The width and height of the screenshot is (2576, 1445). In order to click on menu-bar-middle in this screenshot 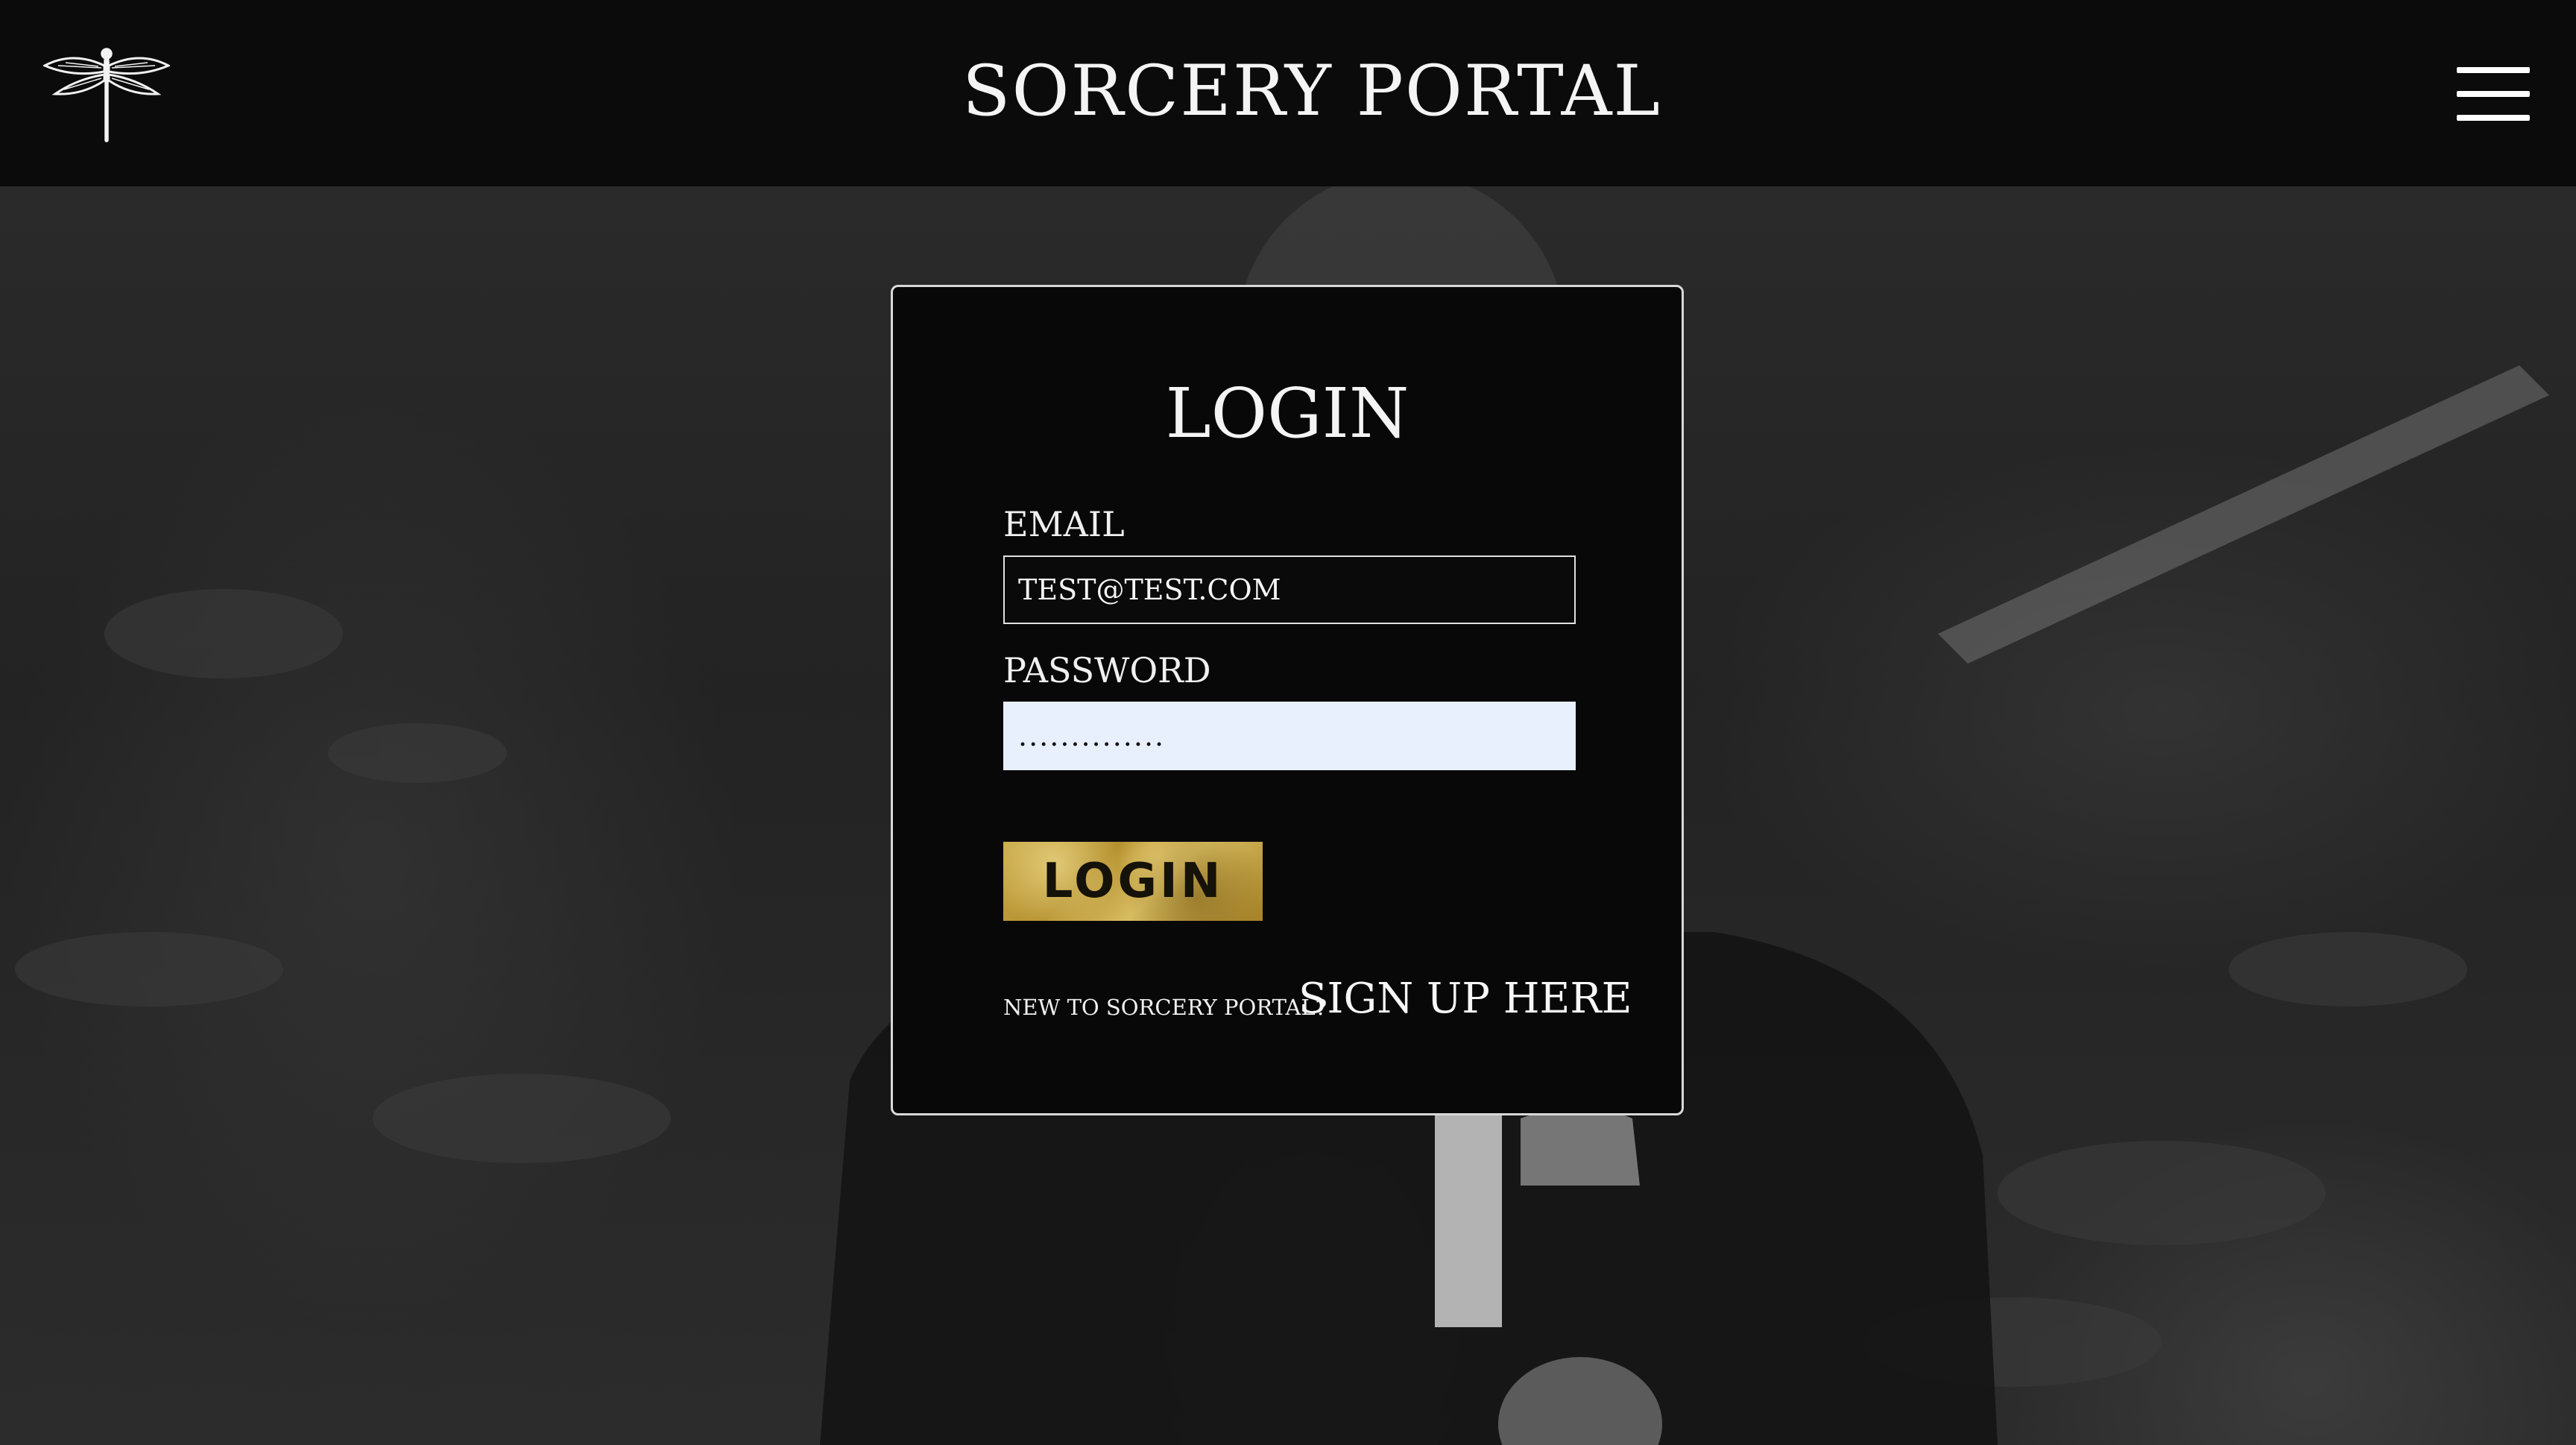, I will do `click(2494, 94)`.